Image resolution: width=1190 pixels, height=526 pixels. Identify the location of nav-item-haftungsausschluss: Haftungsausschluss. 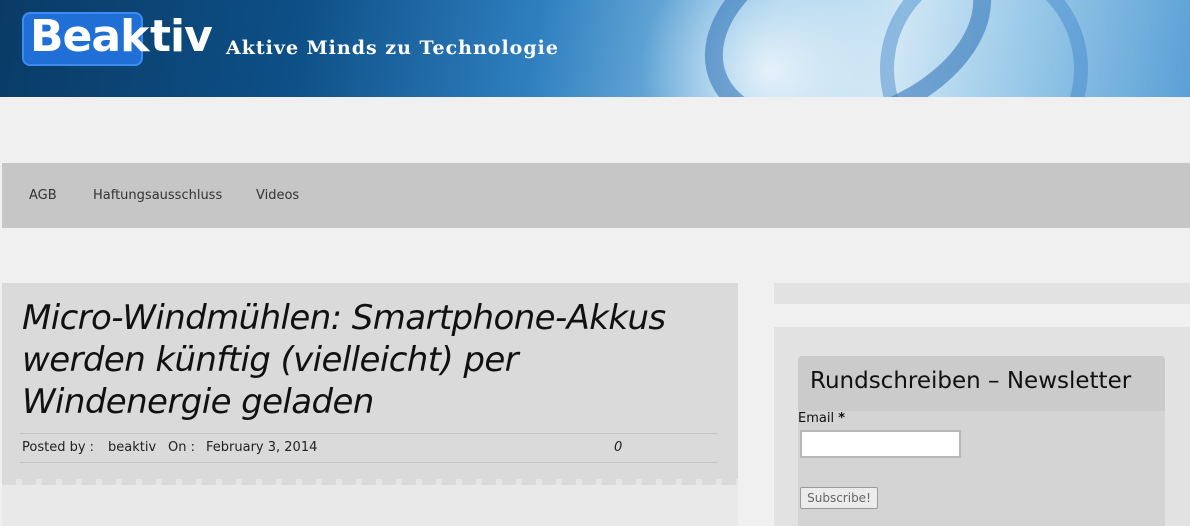
(157, 195).